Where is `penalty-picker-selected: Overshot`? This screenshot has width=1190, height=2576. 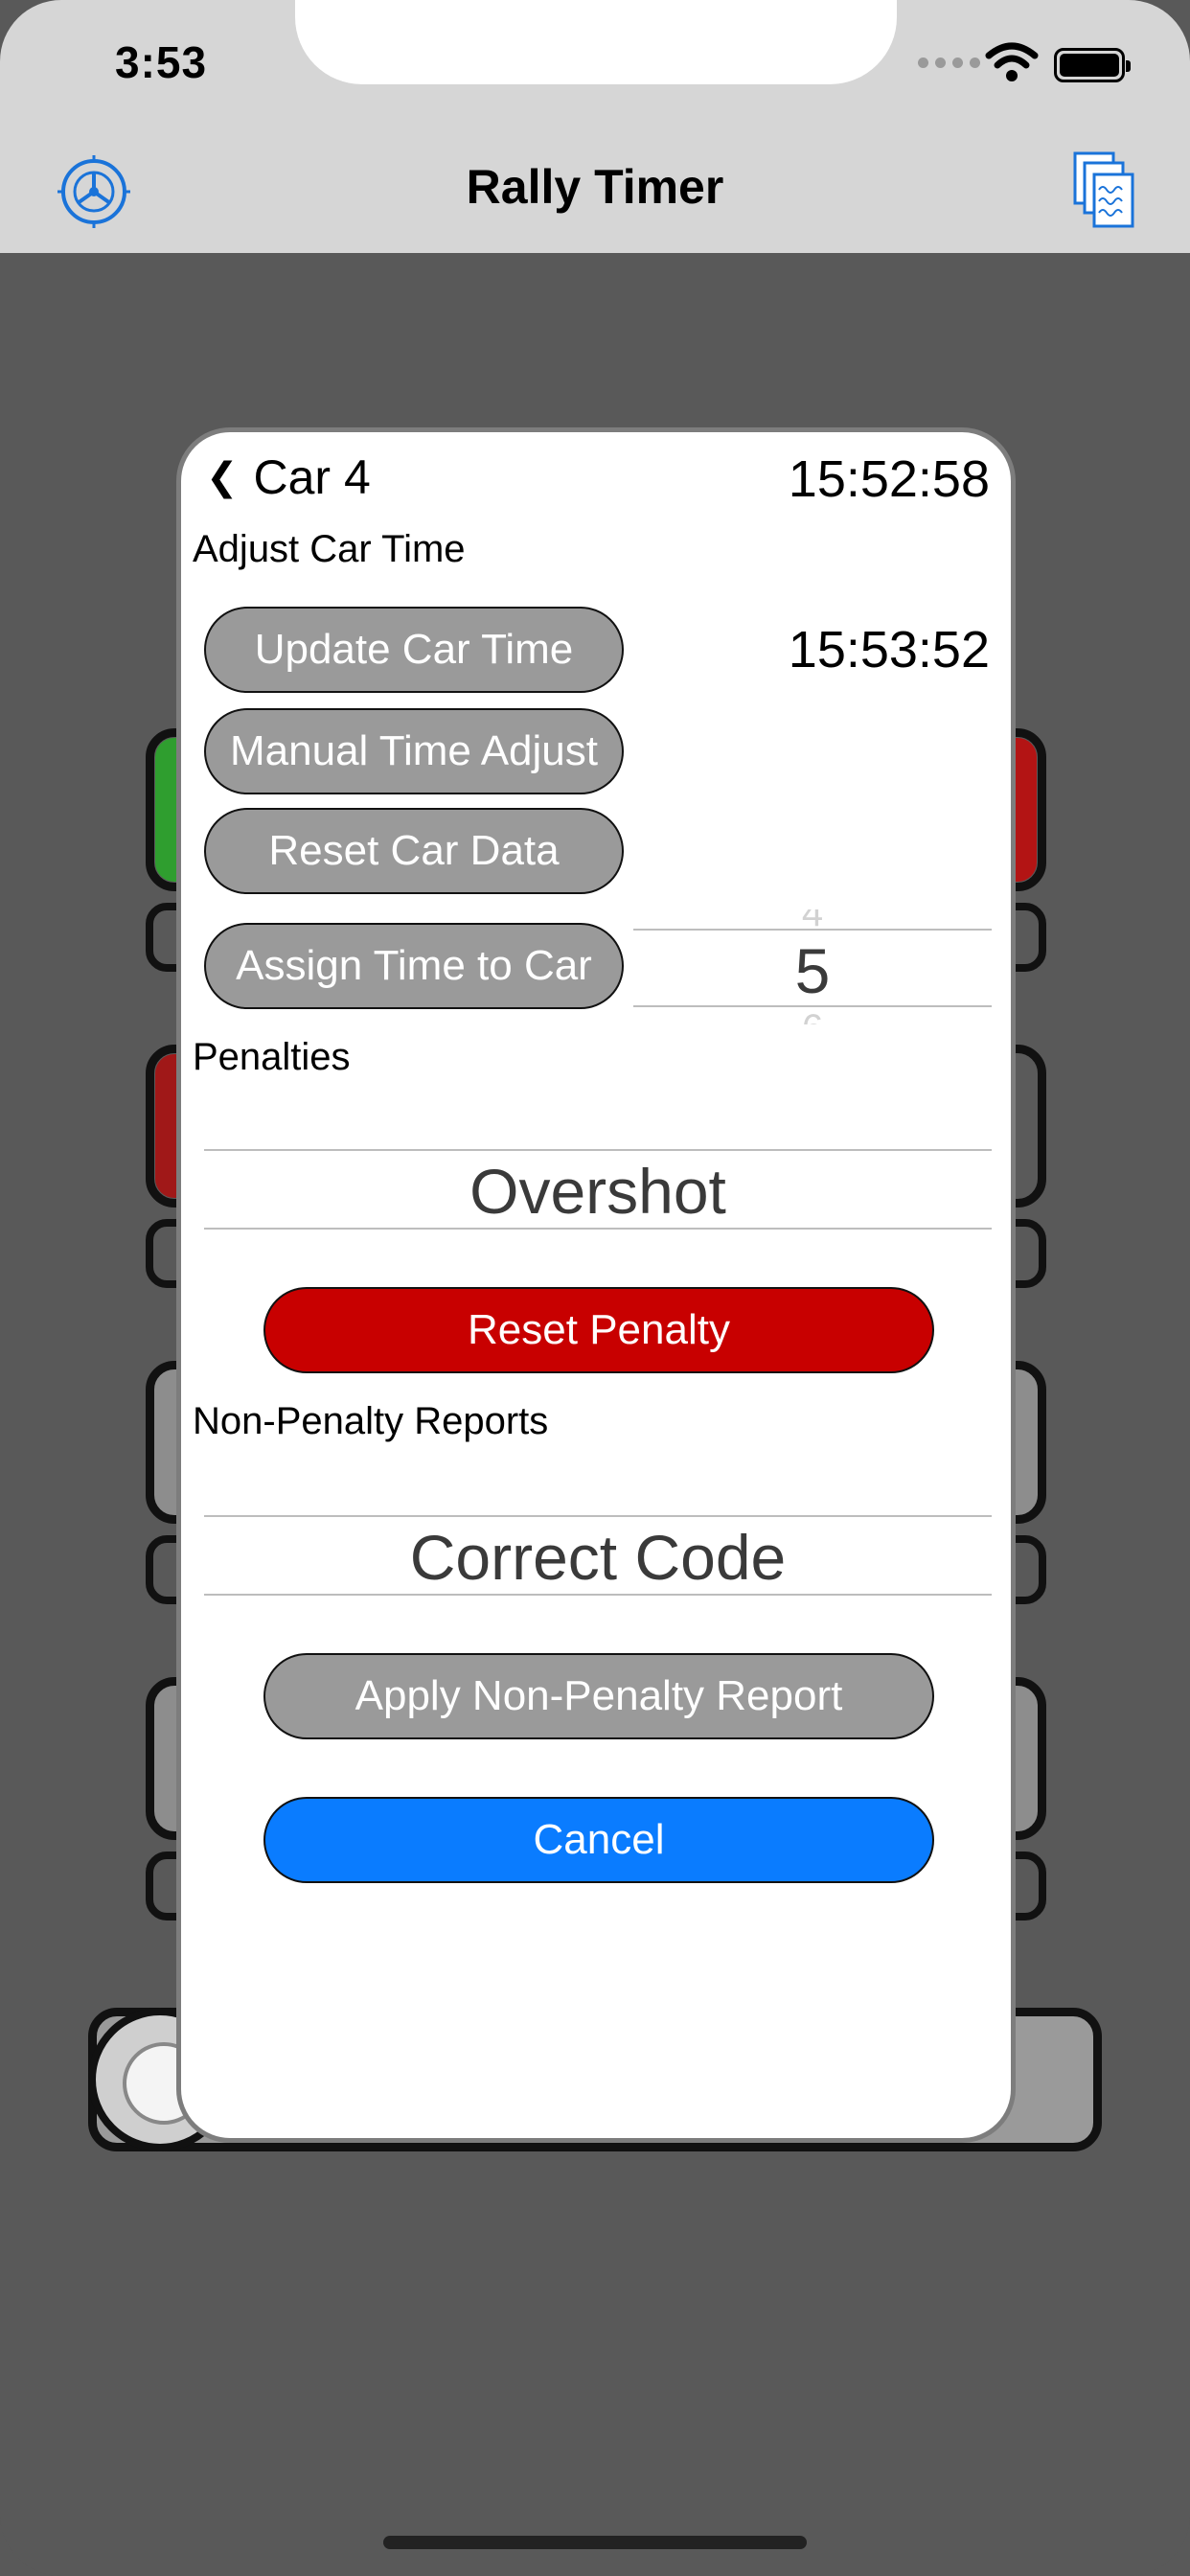
penalty-picker-selected: Overshot is located at coordinates (598, 1191).